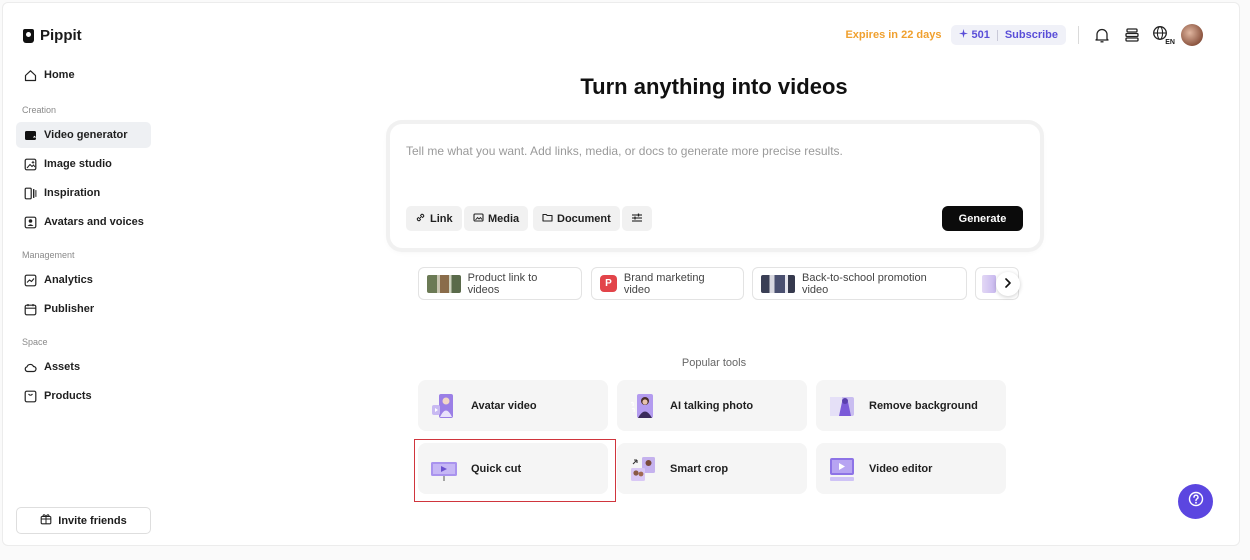 The width and height of the screenshot is (1250, 560). What do you see at coordinates (39, 110) in the screenshot?
I see `sidebar-section-creation: Creation` at bounding box center [39, 110].